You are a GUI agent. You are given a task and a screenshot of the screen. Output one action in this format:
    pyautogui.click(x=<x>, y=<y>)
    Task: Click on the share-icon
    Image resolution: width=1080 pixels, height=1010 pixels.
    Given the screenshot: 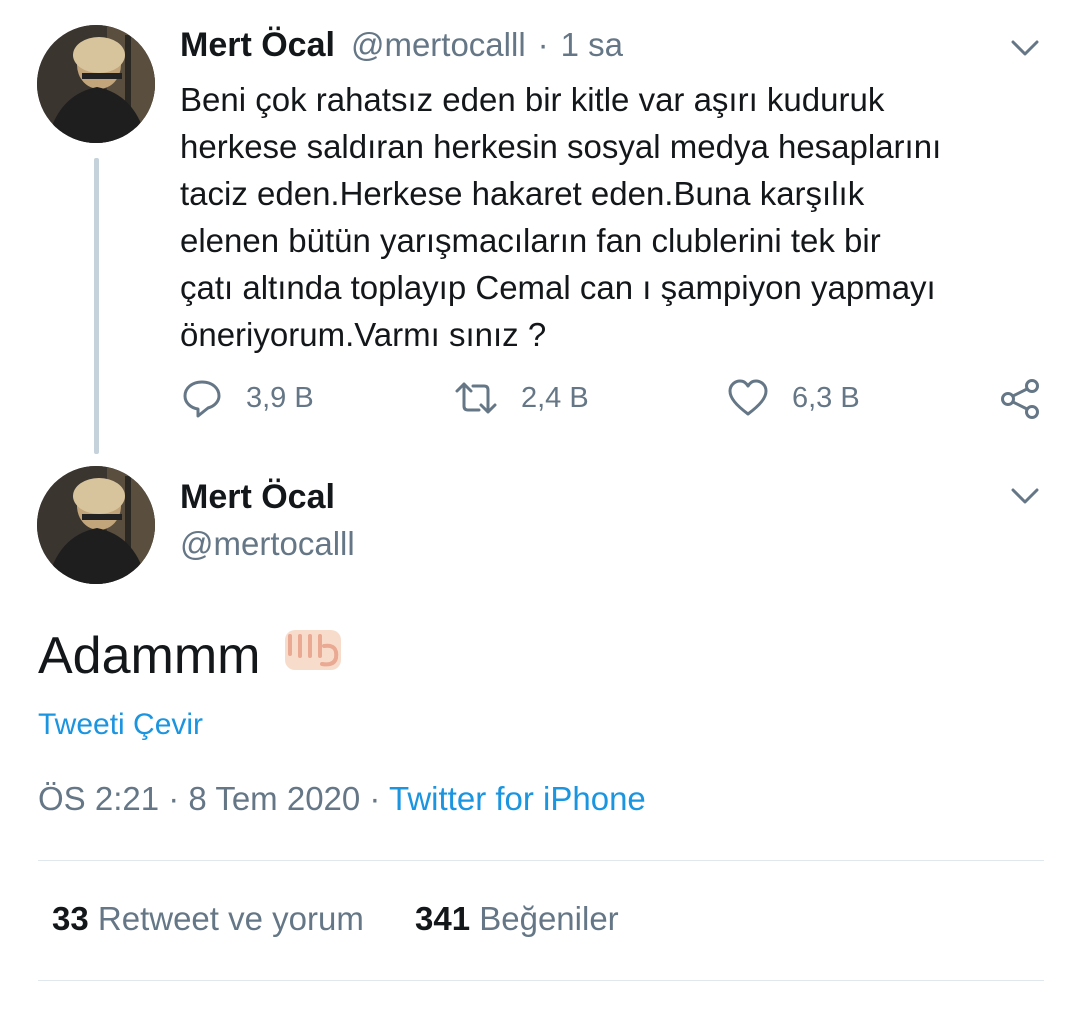 What is the action you would take?
    pyautogui.click(x=1020, y=399)
    